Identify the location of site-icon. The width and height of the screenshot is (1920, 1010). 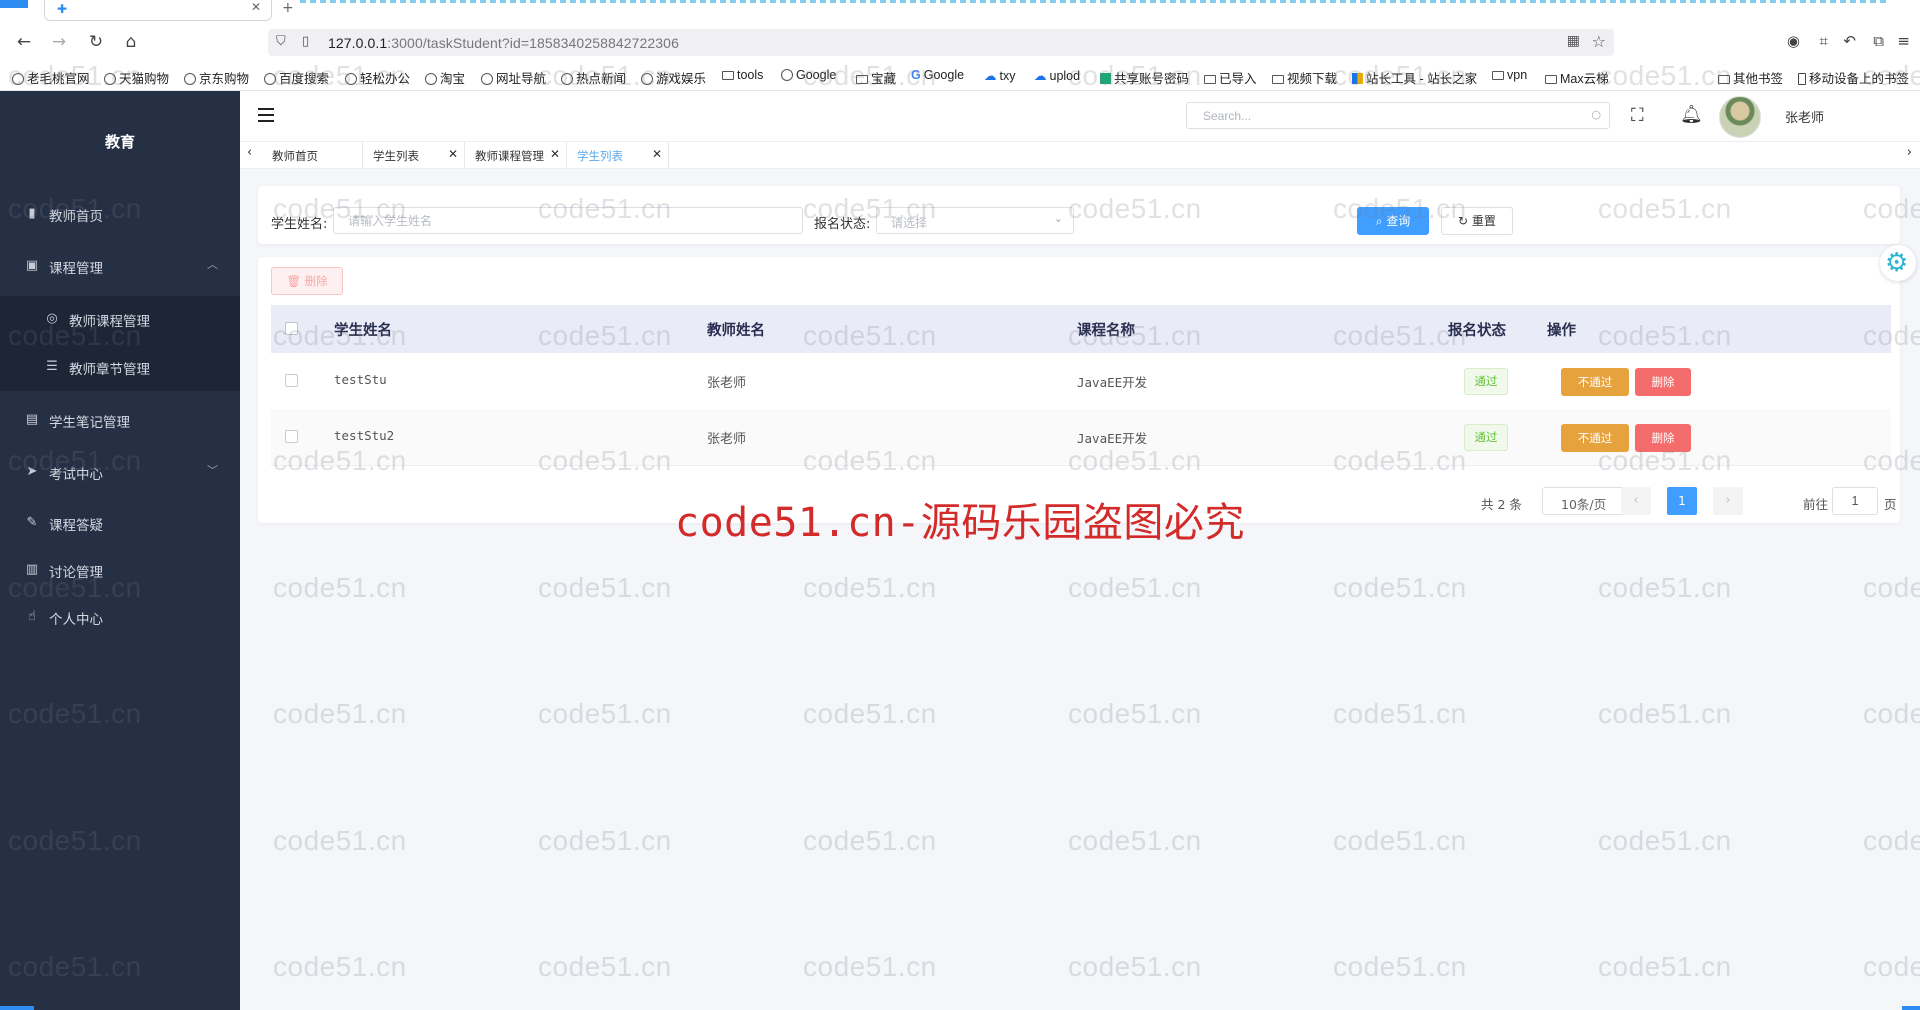
(1357, 78).